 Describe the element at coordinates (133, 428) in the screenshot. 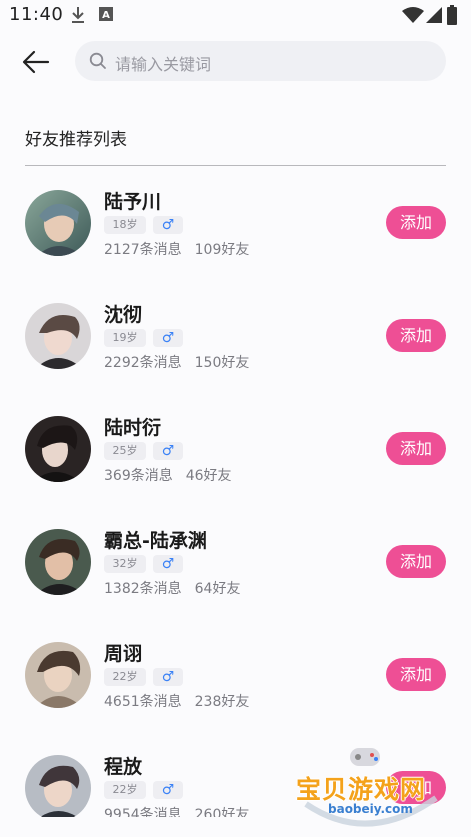

I see `friend-name: 陆时衍` at that location.